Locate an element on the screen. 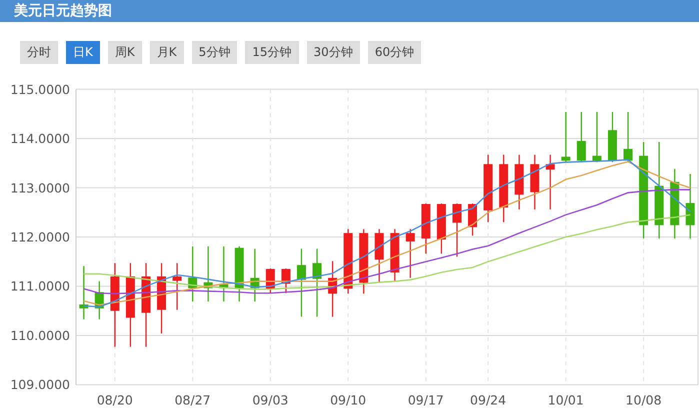 This screenshot has height=413, width=699. x-axis-label: 08/27 is located at coordinates (192, 400).